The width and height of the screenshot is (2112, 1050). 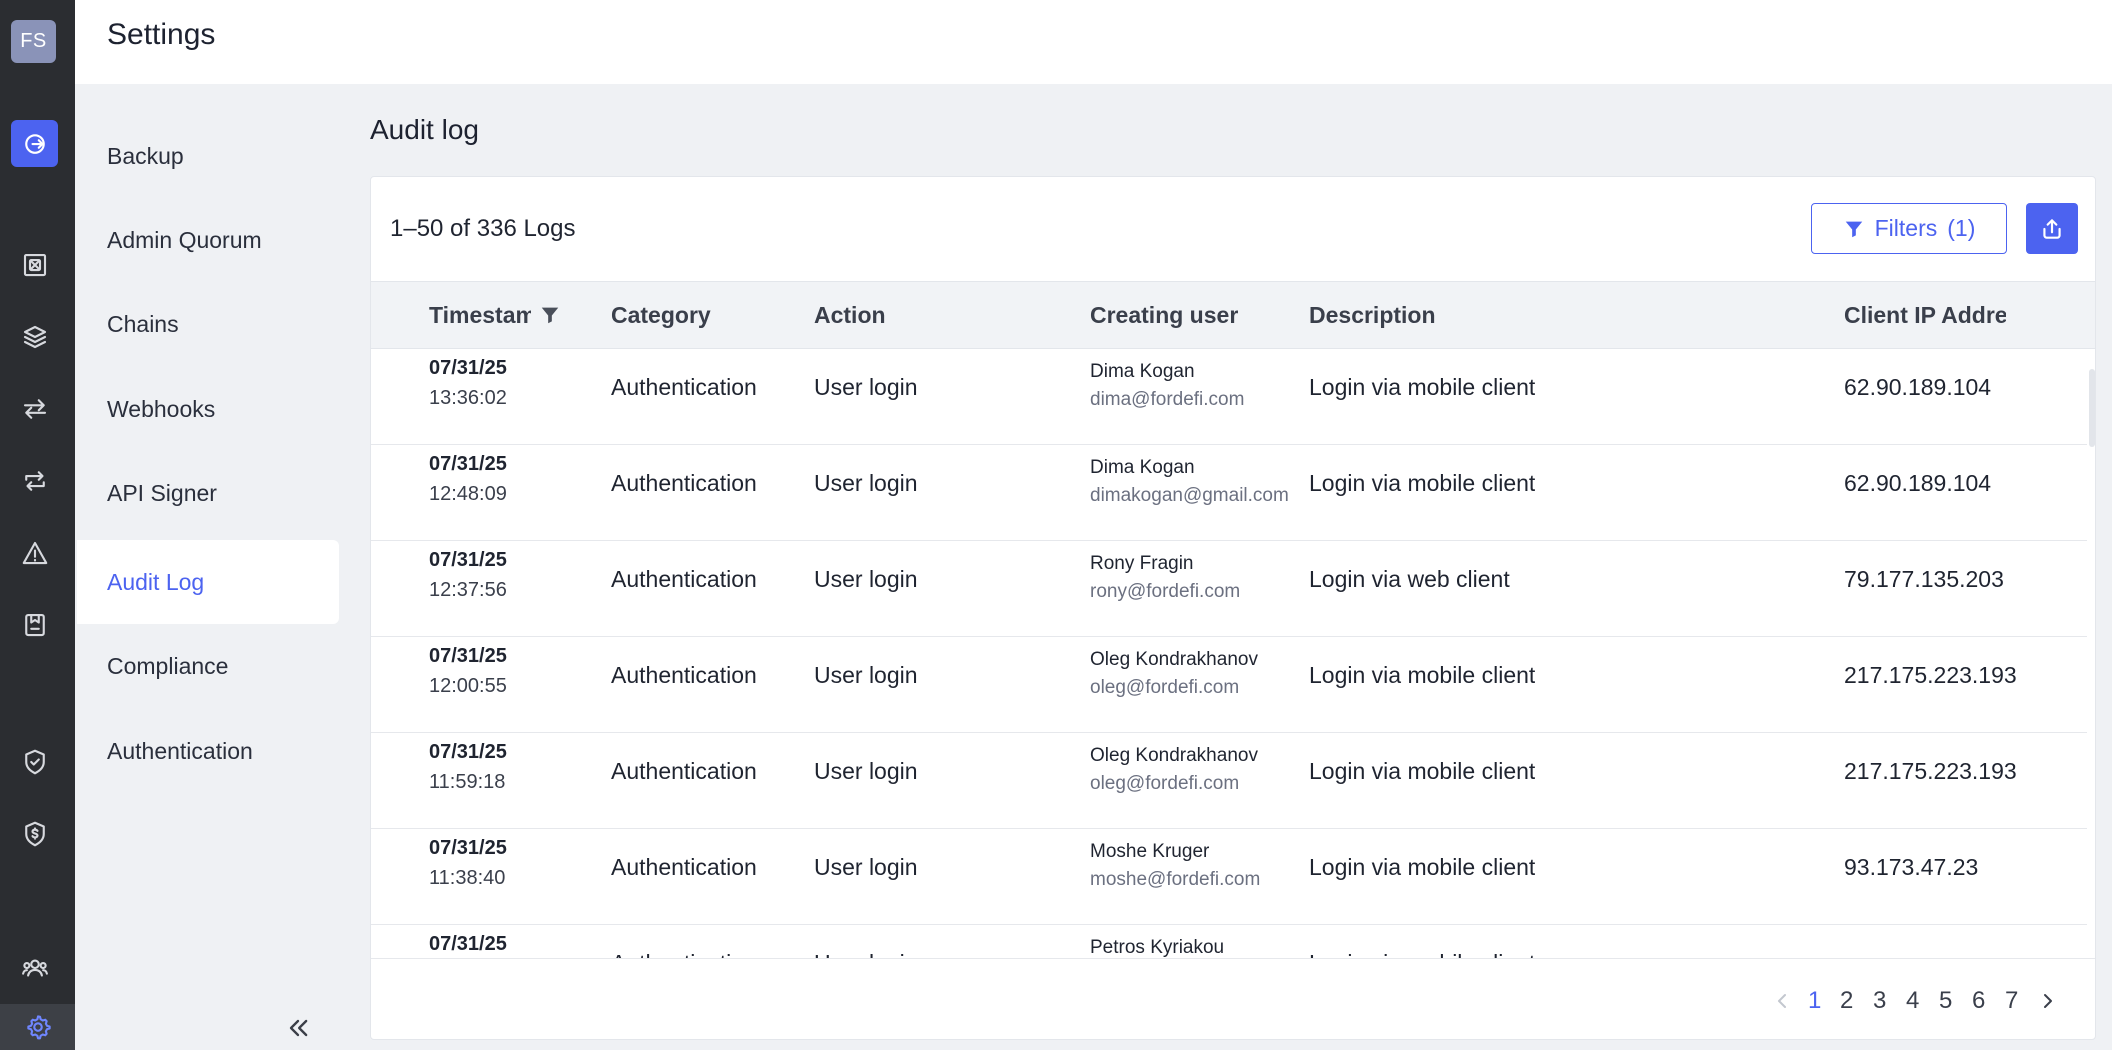 I want to click on subnav-item-admin-quorum: Admin Quorum, so click(x=208, y=240).